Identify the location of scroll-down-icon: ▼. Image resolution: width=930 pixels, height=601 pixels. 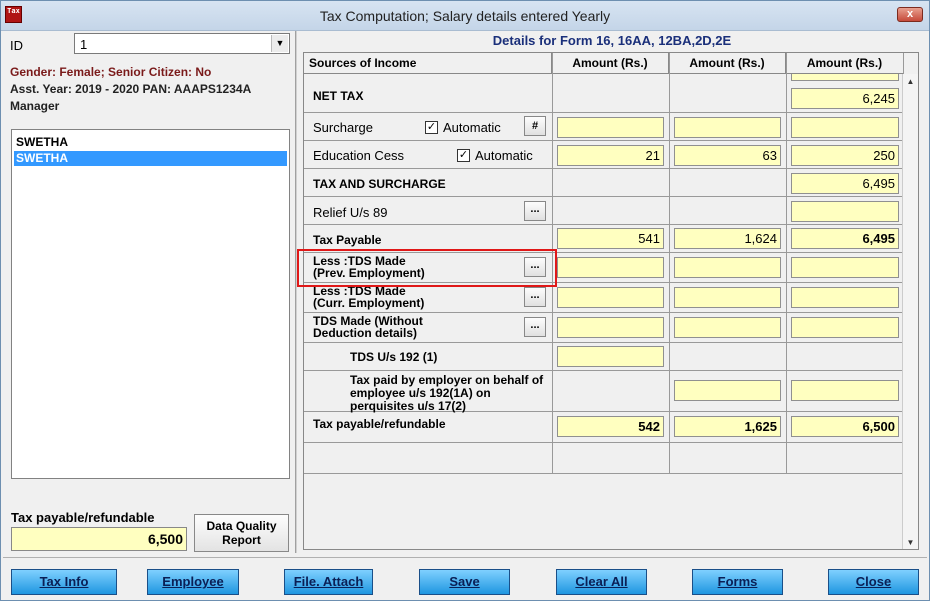
(910, 542).